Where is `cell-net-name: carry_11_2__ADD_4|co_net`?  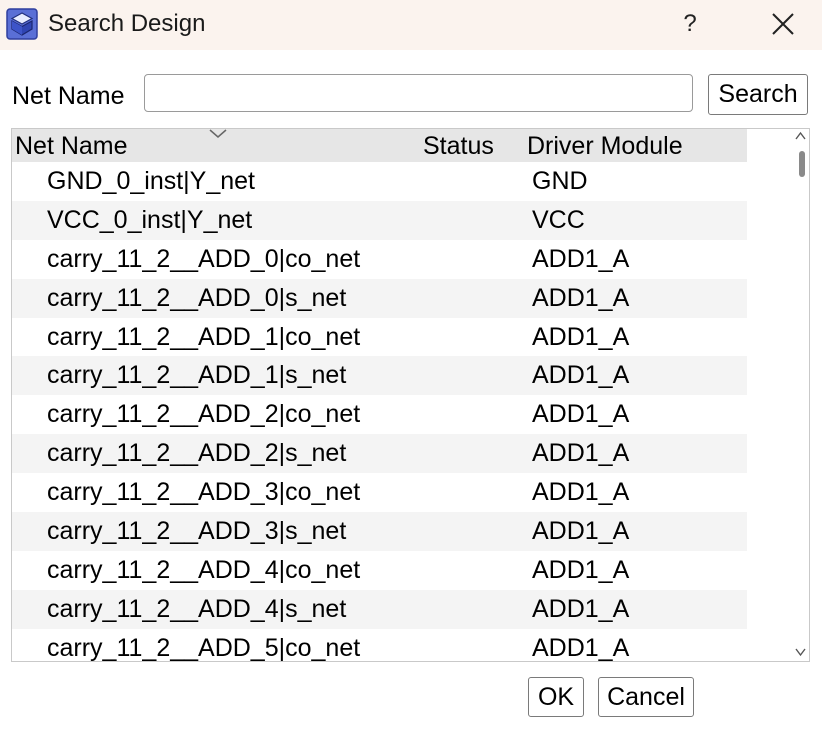
cell-net-name: carry_11_2__ADD_4|co_net is located at coordinates (204, 569).